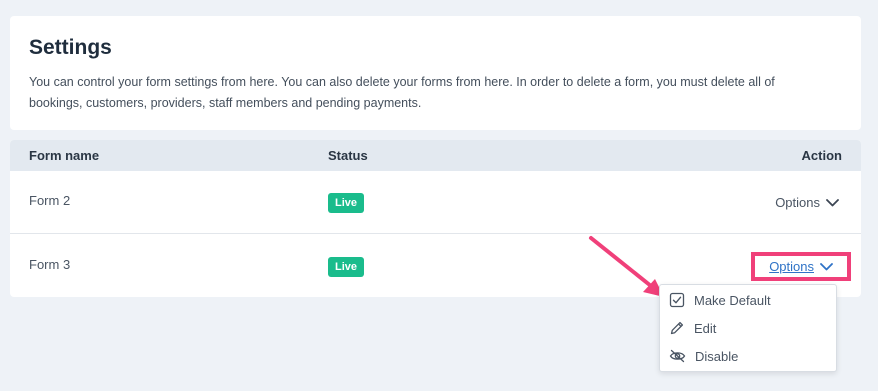  I want to click on eye-slash-icon, so click(677, 356).